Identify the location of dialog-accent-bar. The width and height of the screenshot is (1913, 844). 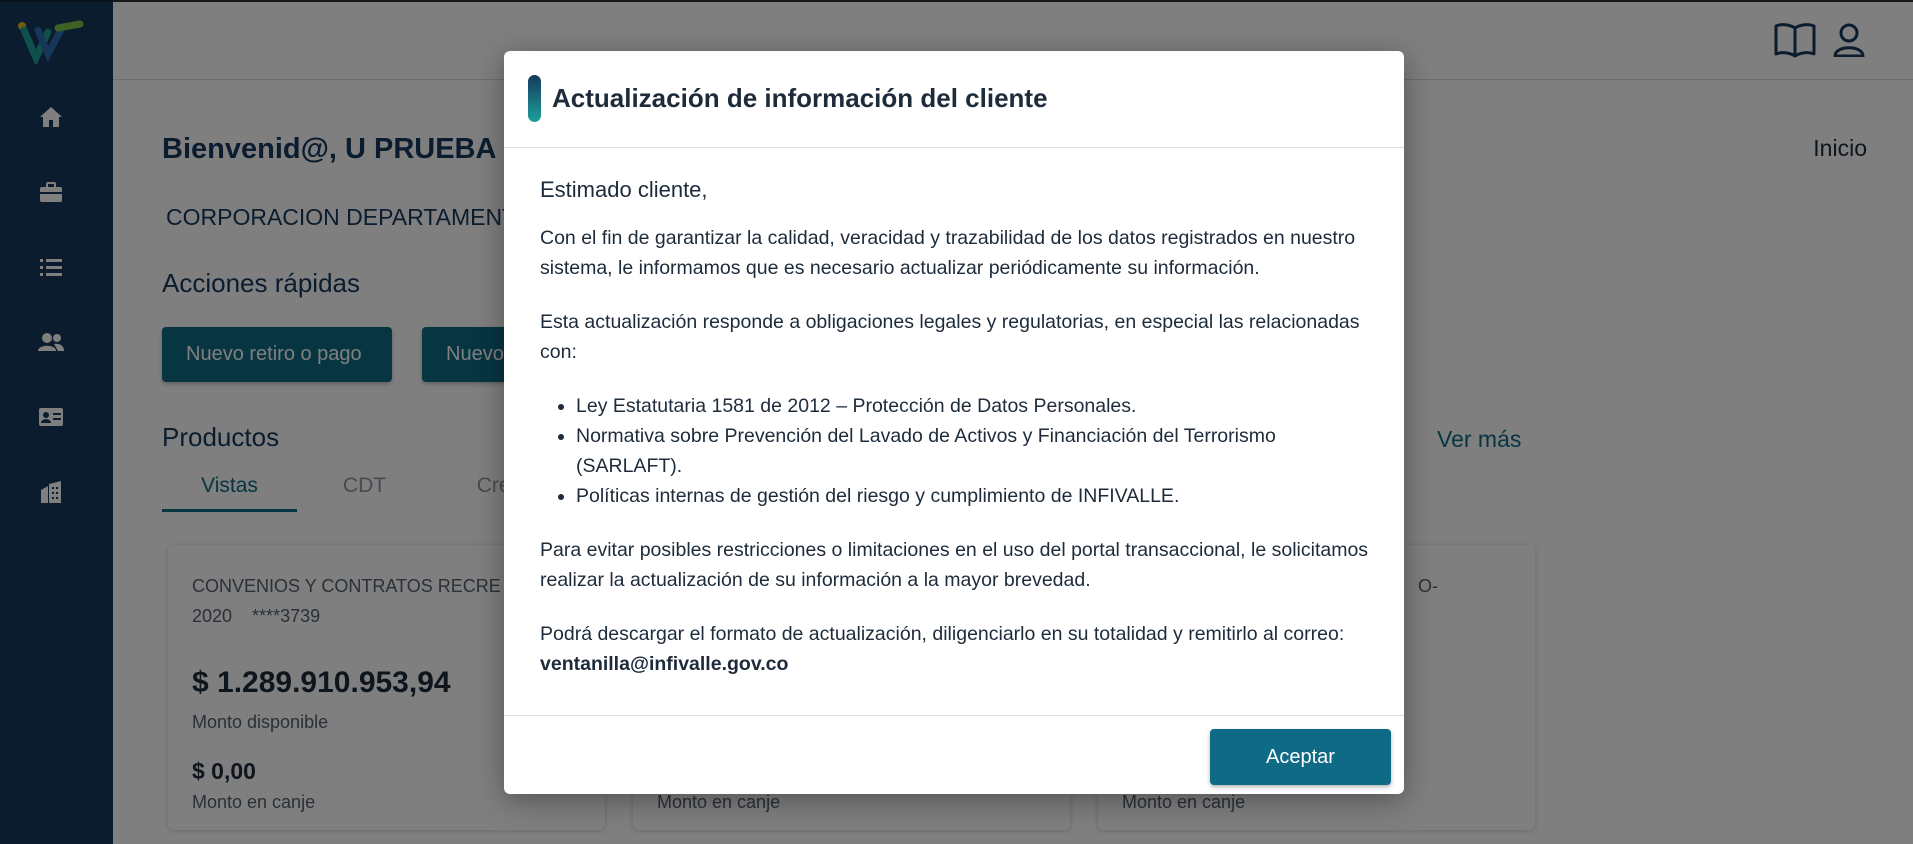
(534, 98).